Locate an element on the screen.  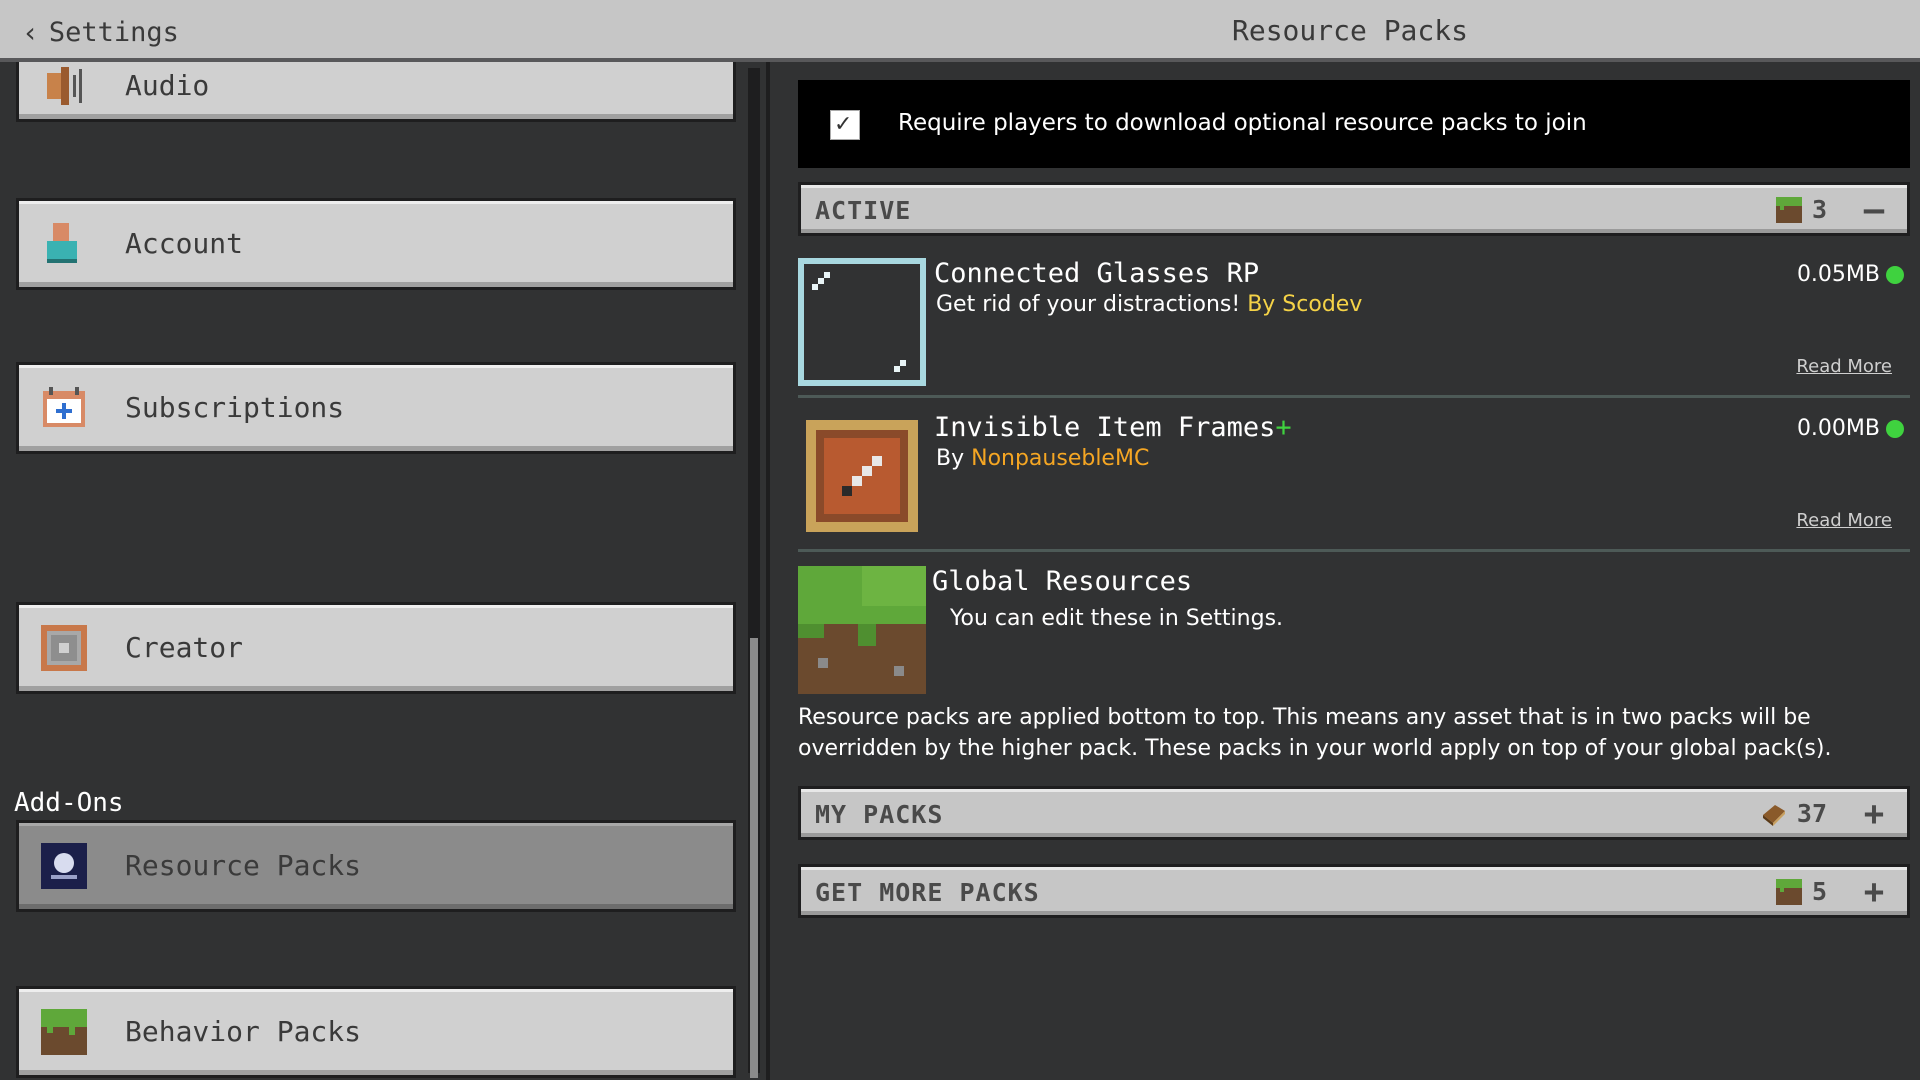
sidebar-item-account: Account is located at coordinates (376, 244).